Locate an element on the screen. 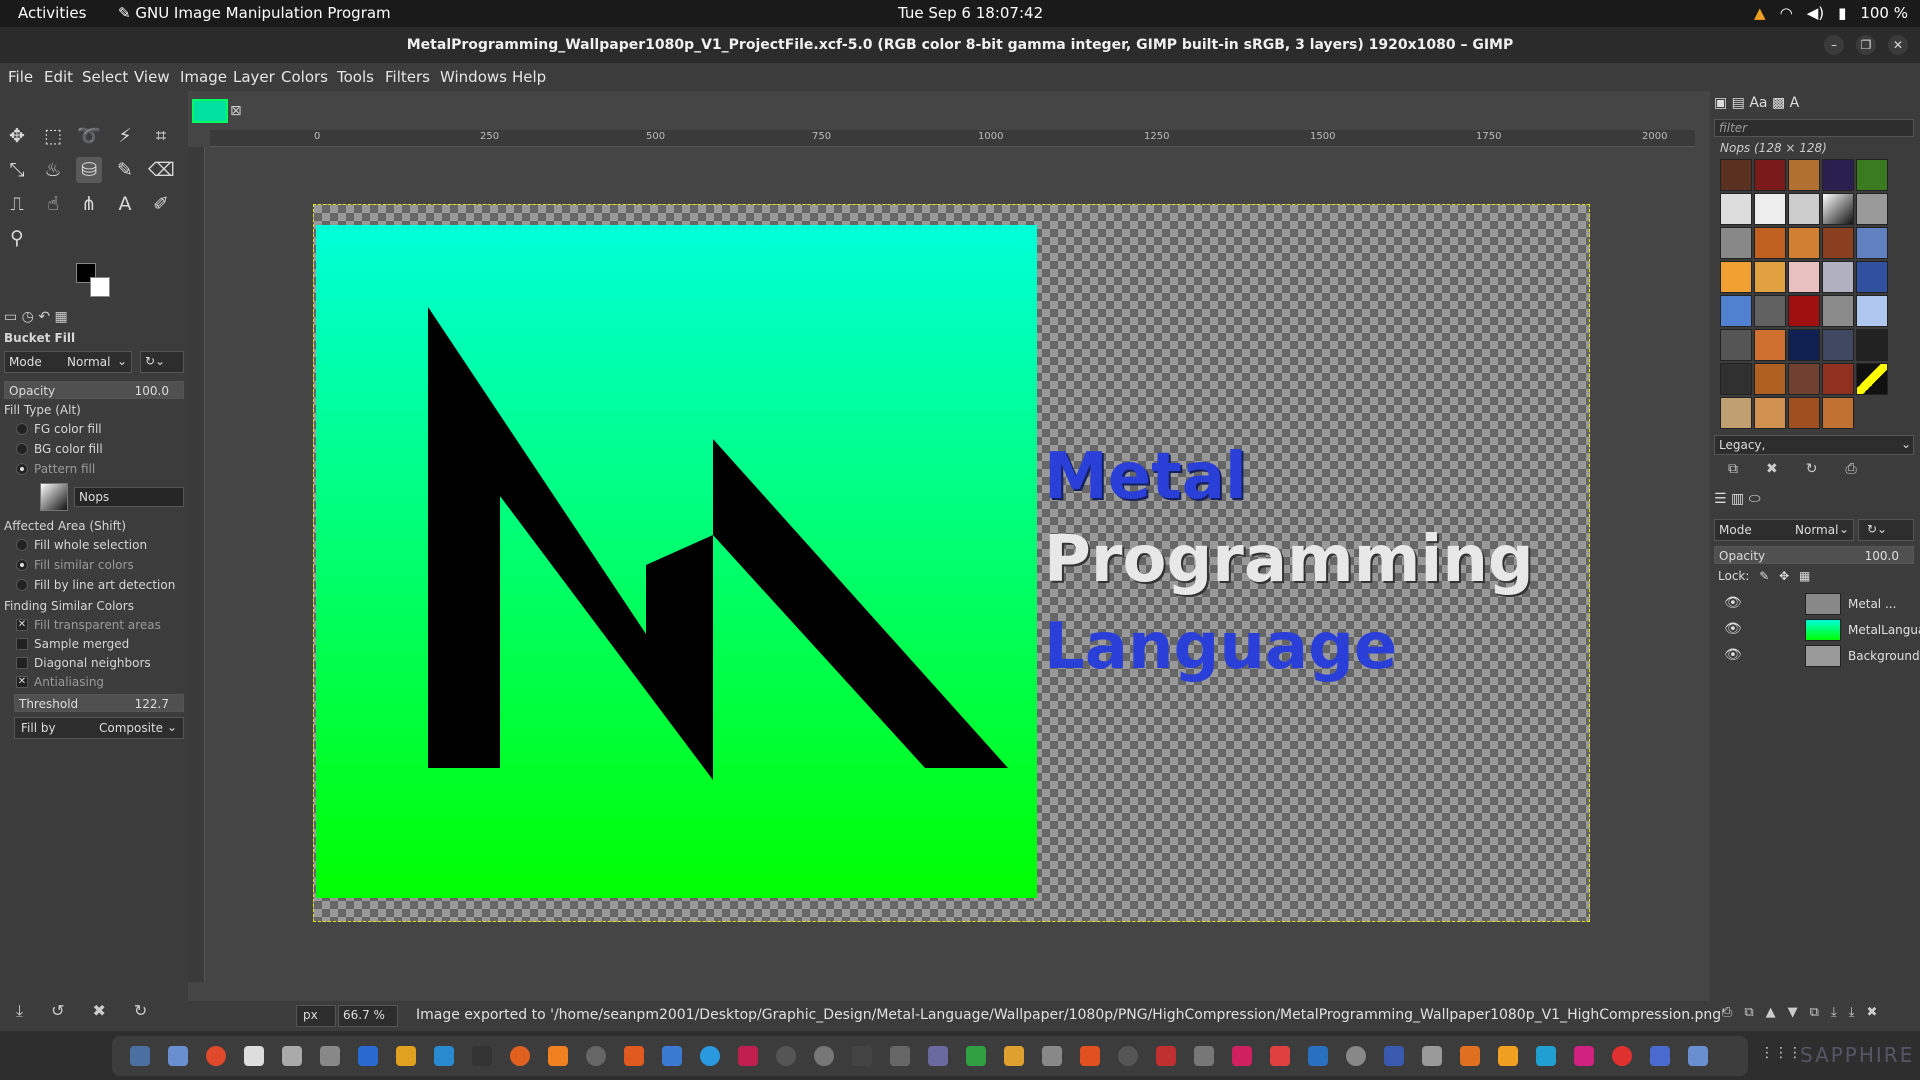  lock-position-icon: ✥ is located at coordinates (1784, 576).